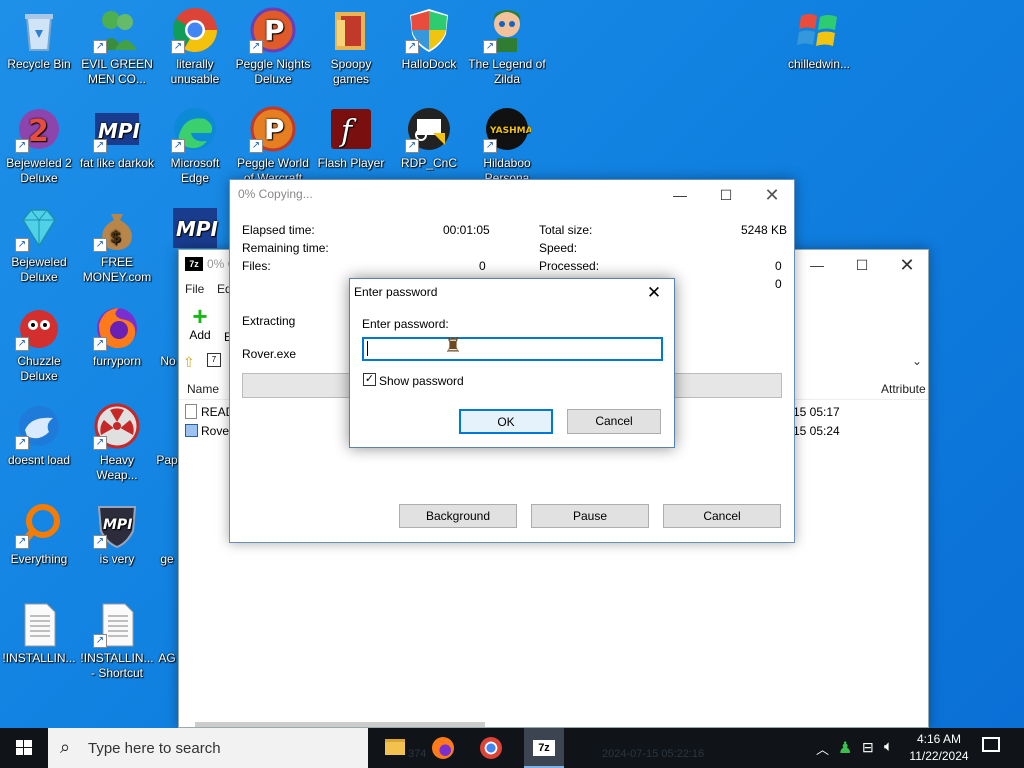  I want to click on mpi-logo-icon: MPI, so click(195, 228).